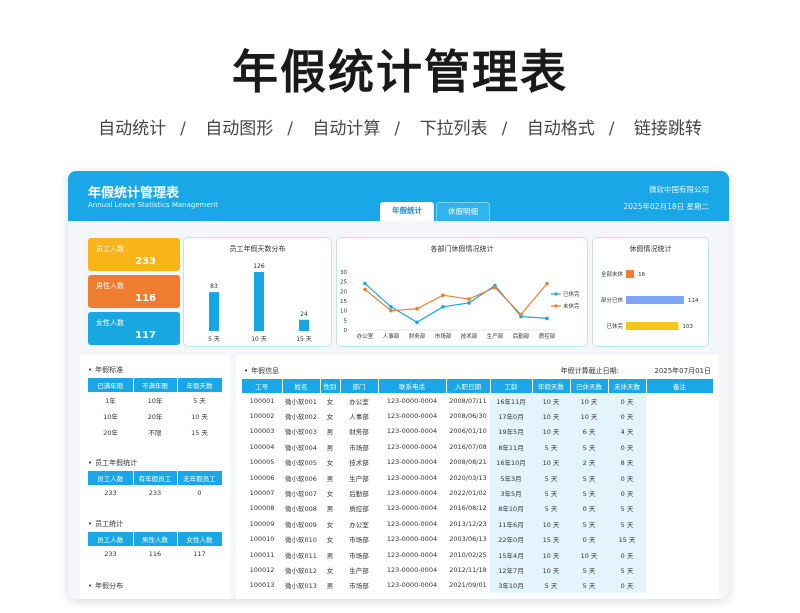  What do you see at coordinates (412, 386) in the screenshot?
I see `column-header: 联系电话` at bounding box center [412, 386].